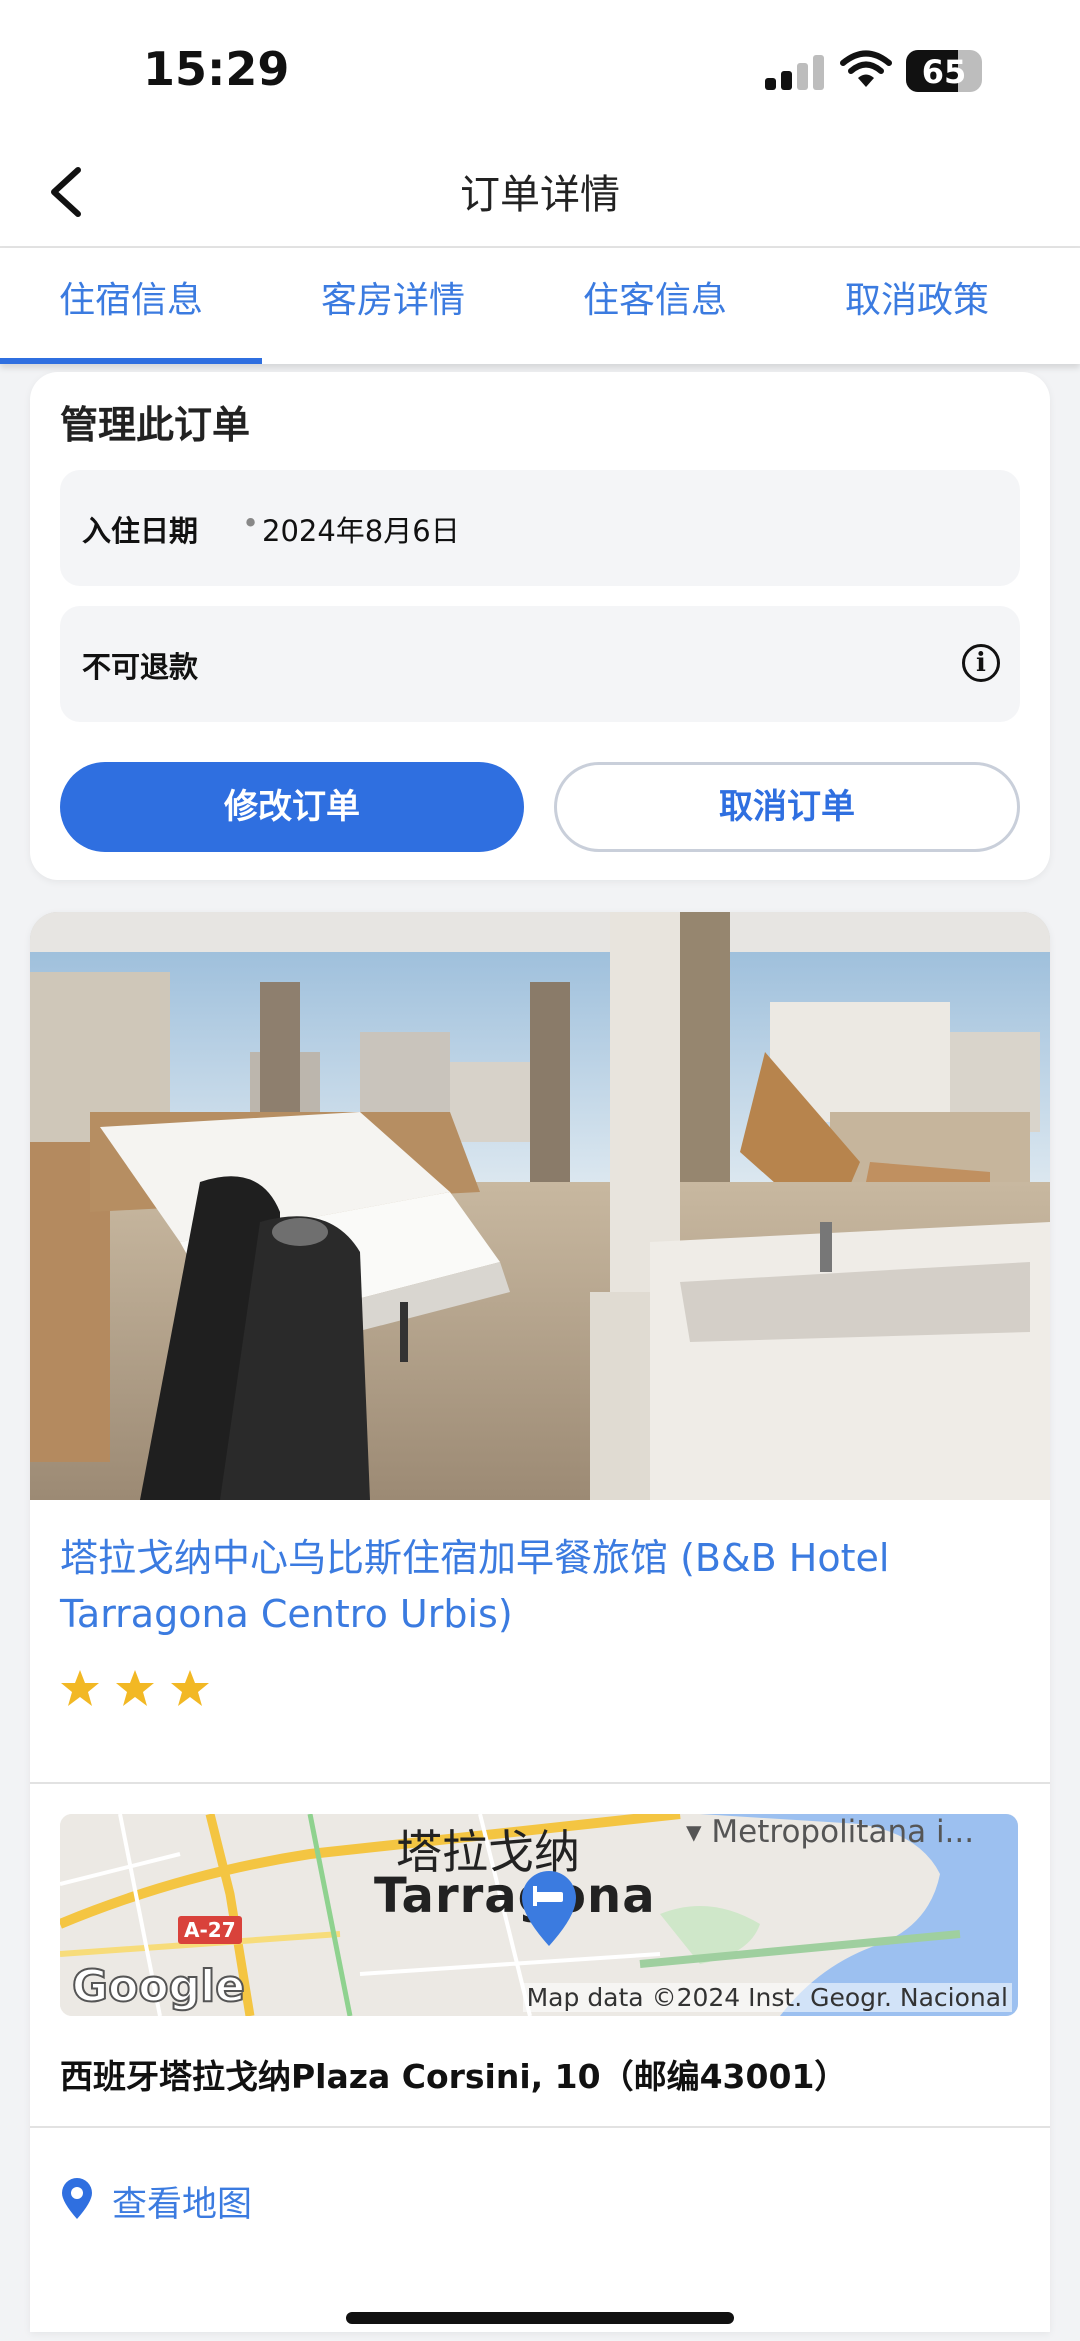 The image size is (1080, 2341). What do you see at coordinates (77, 2198) in the screenshot?
I see `location-pin-icon` at bounding box center [77, 2198].